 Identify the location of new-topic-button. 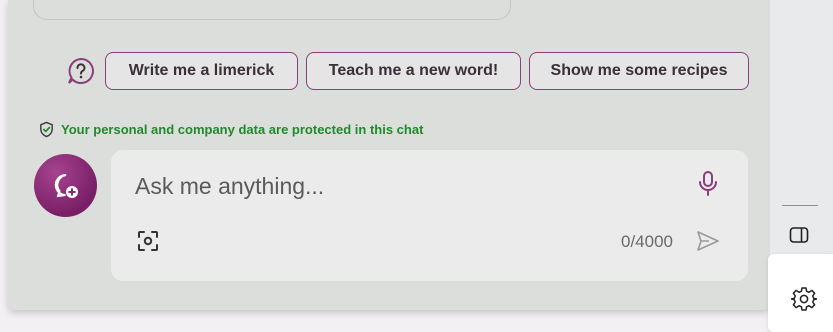
(65, 185).